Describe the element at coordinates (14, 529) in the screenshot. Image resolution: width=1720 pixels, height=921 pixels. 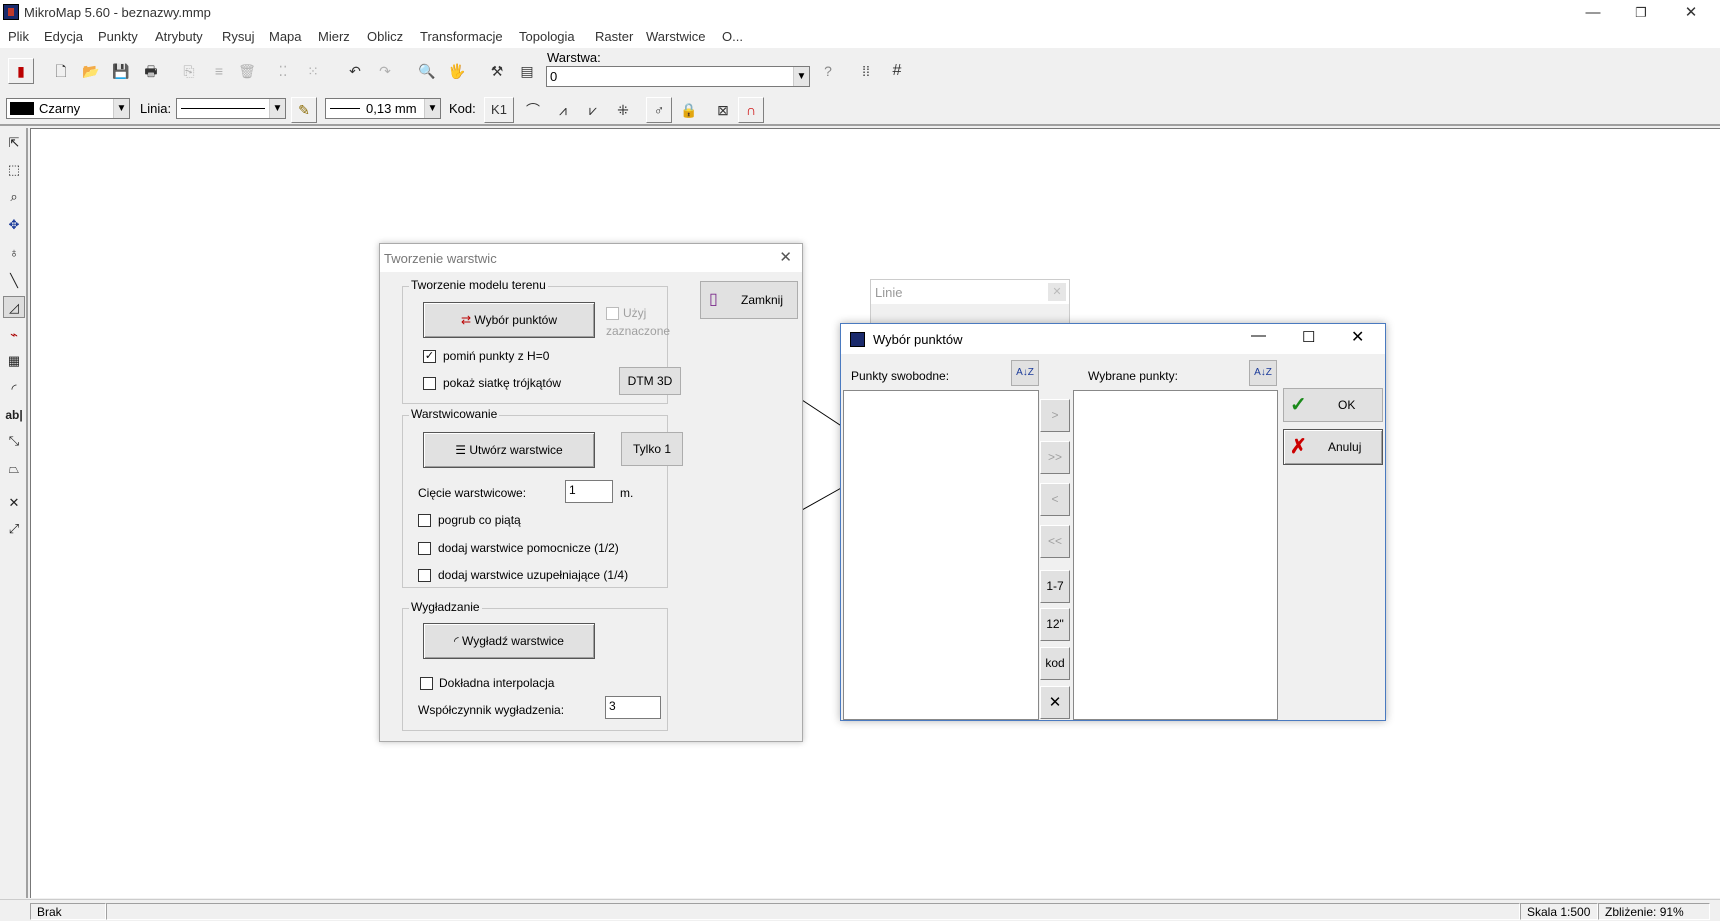
I see `segment-icon: ⤢` at that location.